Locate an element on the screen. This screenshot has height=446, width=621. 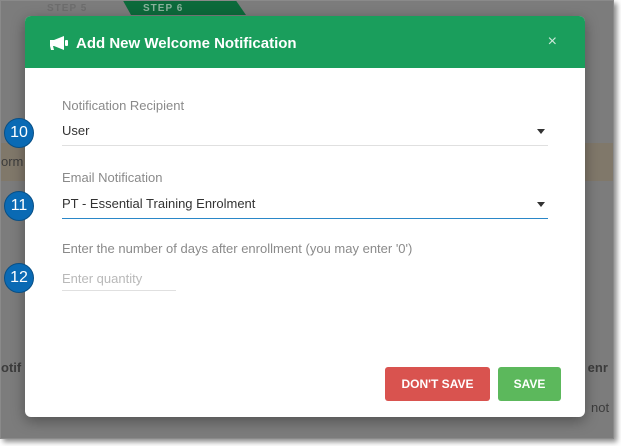
dialog-title: Add New Welcome Notification is located at coordinates (186, 43).